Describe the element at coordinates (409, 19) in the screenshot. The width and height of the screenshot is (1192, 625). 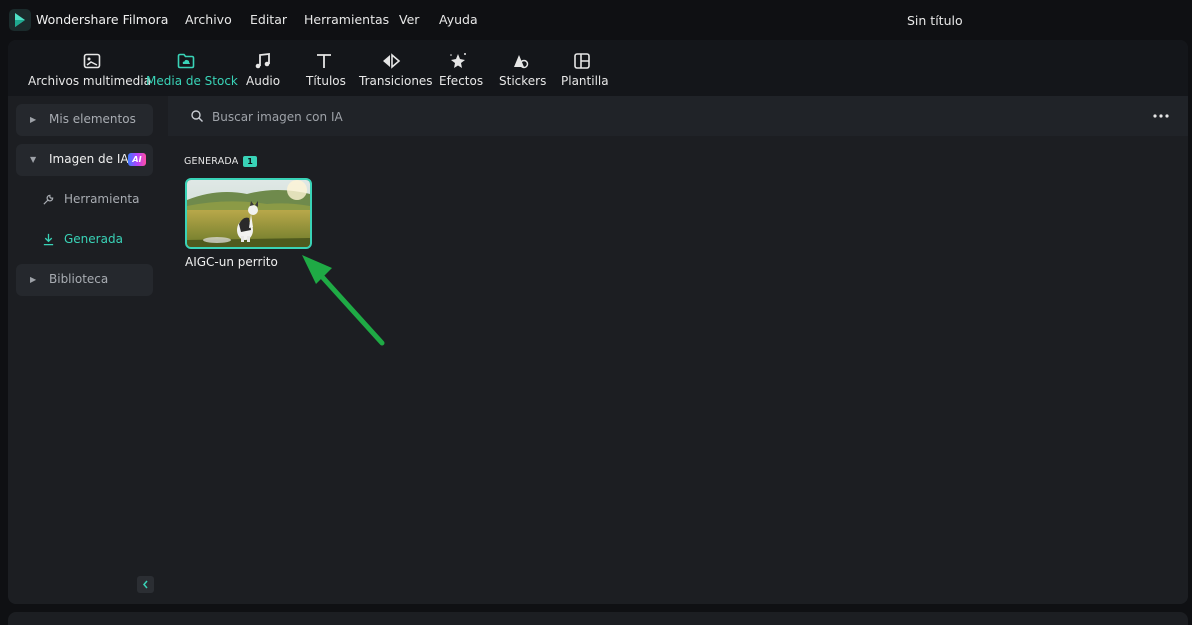
I see `menu-ver: Ver` at that location.